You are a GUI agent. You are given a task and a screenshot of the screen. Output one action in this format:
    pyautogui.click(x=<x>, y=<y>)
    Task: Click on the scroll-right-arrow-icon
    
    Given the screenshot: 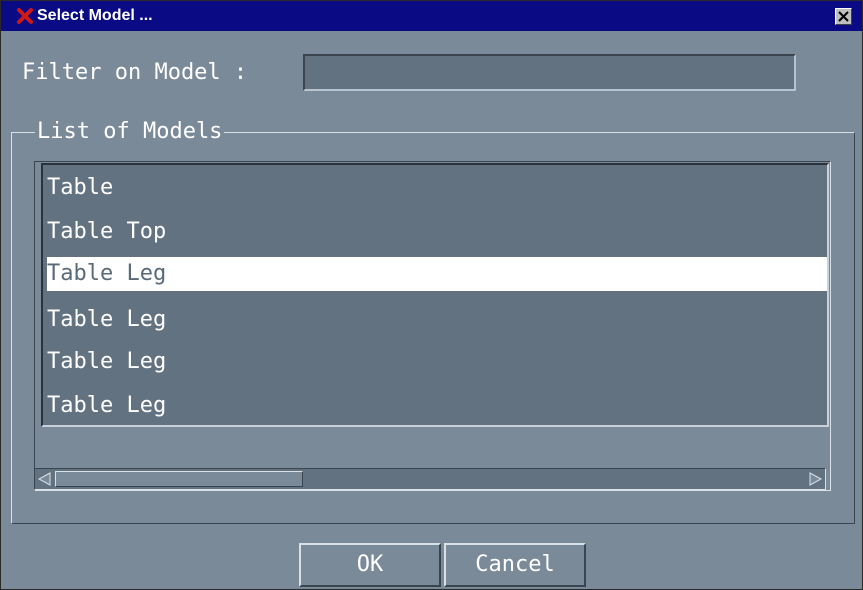 What is the action you would take?
    pyautogui.click(x=815, y=479)
    